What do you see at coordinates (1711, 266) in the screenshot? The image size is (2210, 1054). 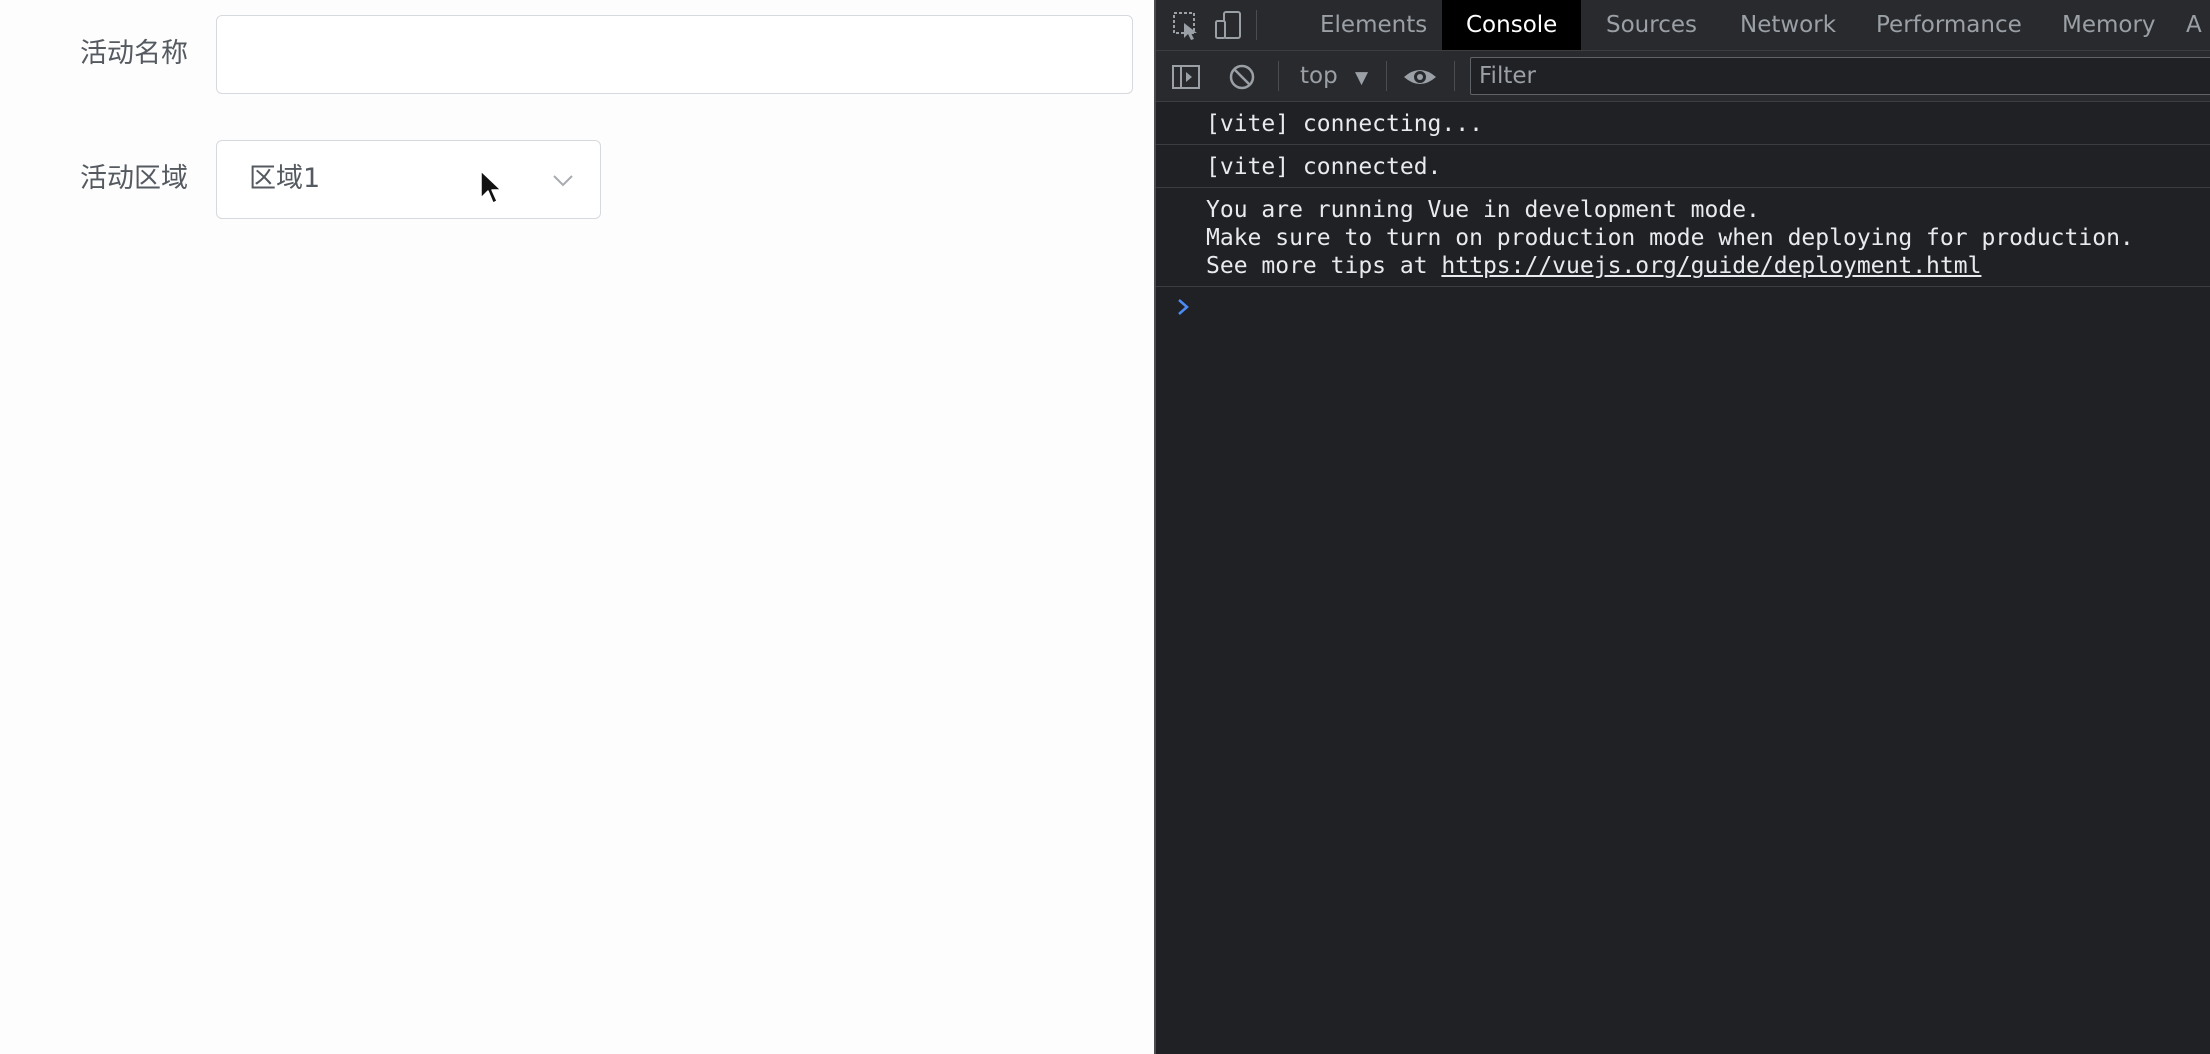 I see `vue-deployment-link: https://vuejs.org/guide/deployment.html` at bounding box center [1711, 266].